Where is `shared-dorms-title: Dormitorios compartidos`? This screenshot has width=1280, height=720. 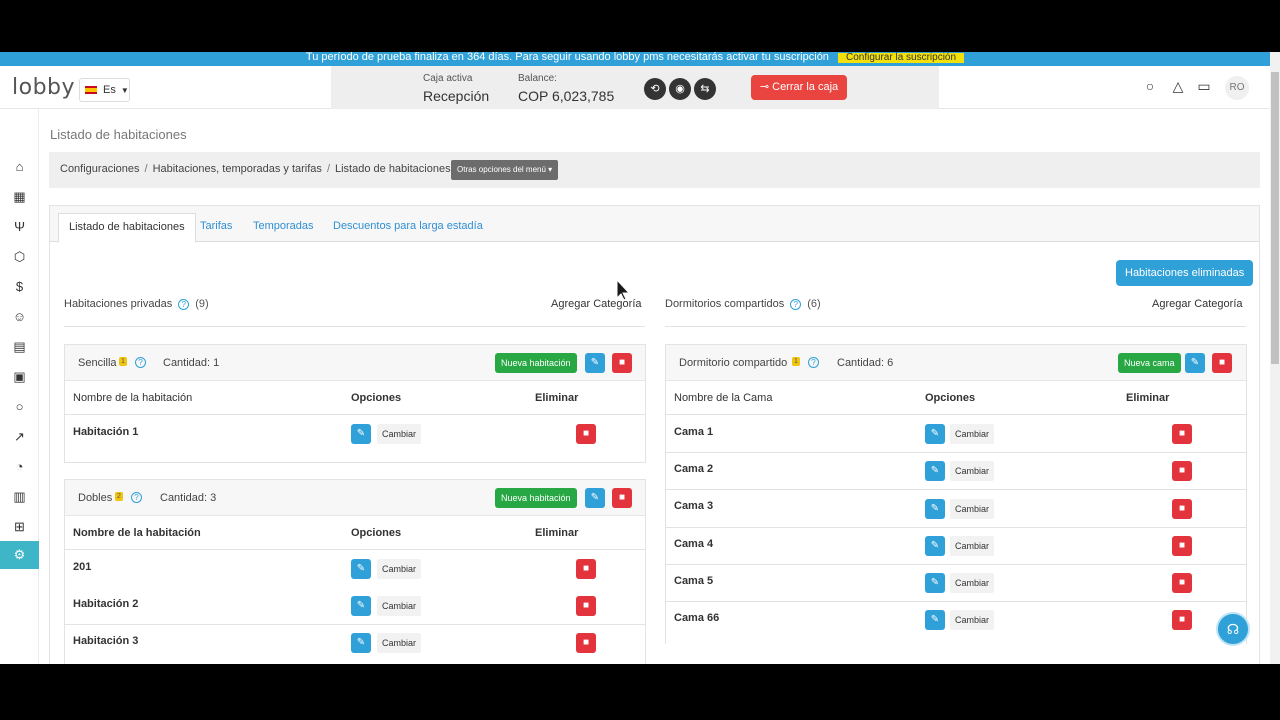 shared-dorms-title: Dormitorios compartidos is located at coordinates (725, 304).